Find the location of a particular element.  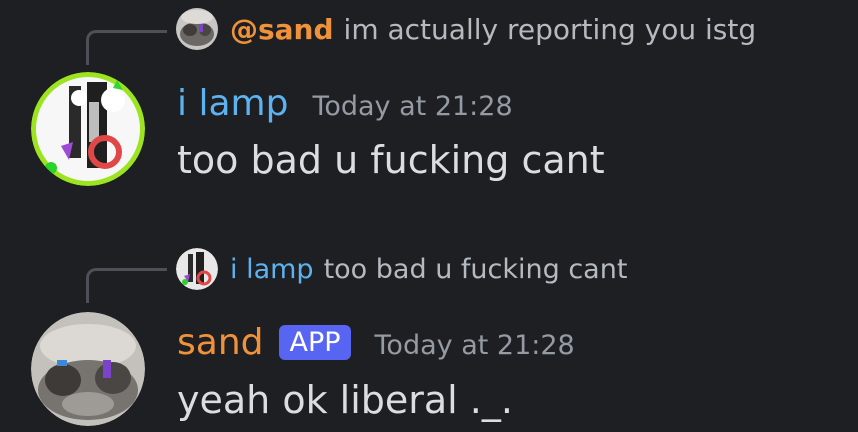

message-header: sand APP Today at 21:28 is located at coordinates (376, 342).